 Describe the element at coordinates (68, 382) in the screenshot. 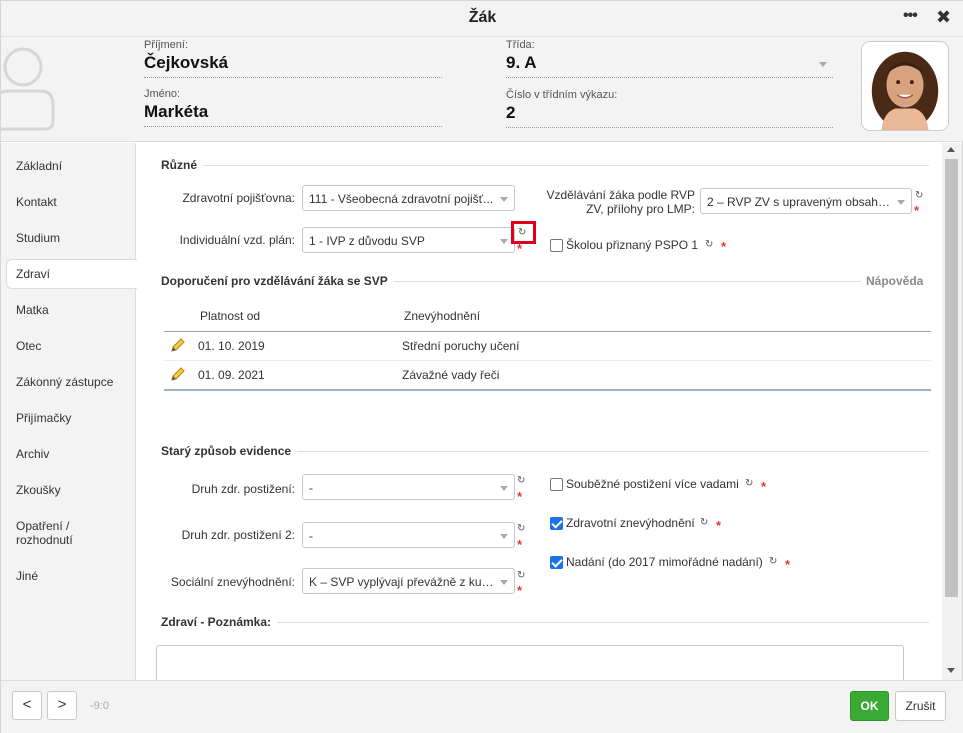

I see `sidebar-item-zakonny-zastupce: Zákonný zástupce` at that location.